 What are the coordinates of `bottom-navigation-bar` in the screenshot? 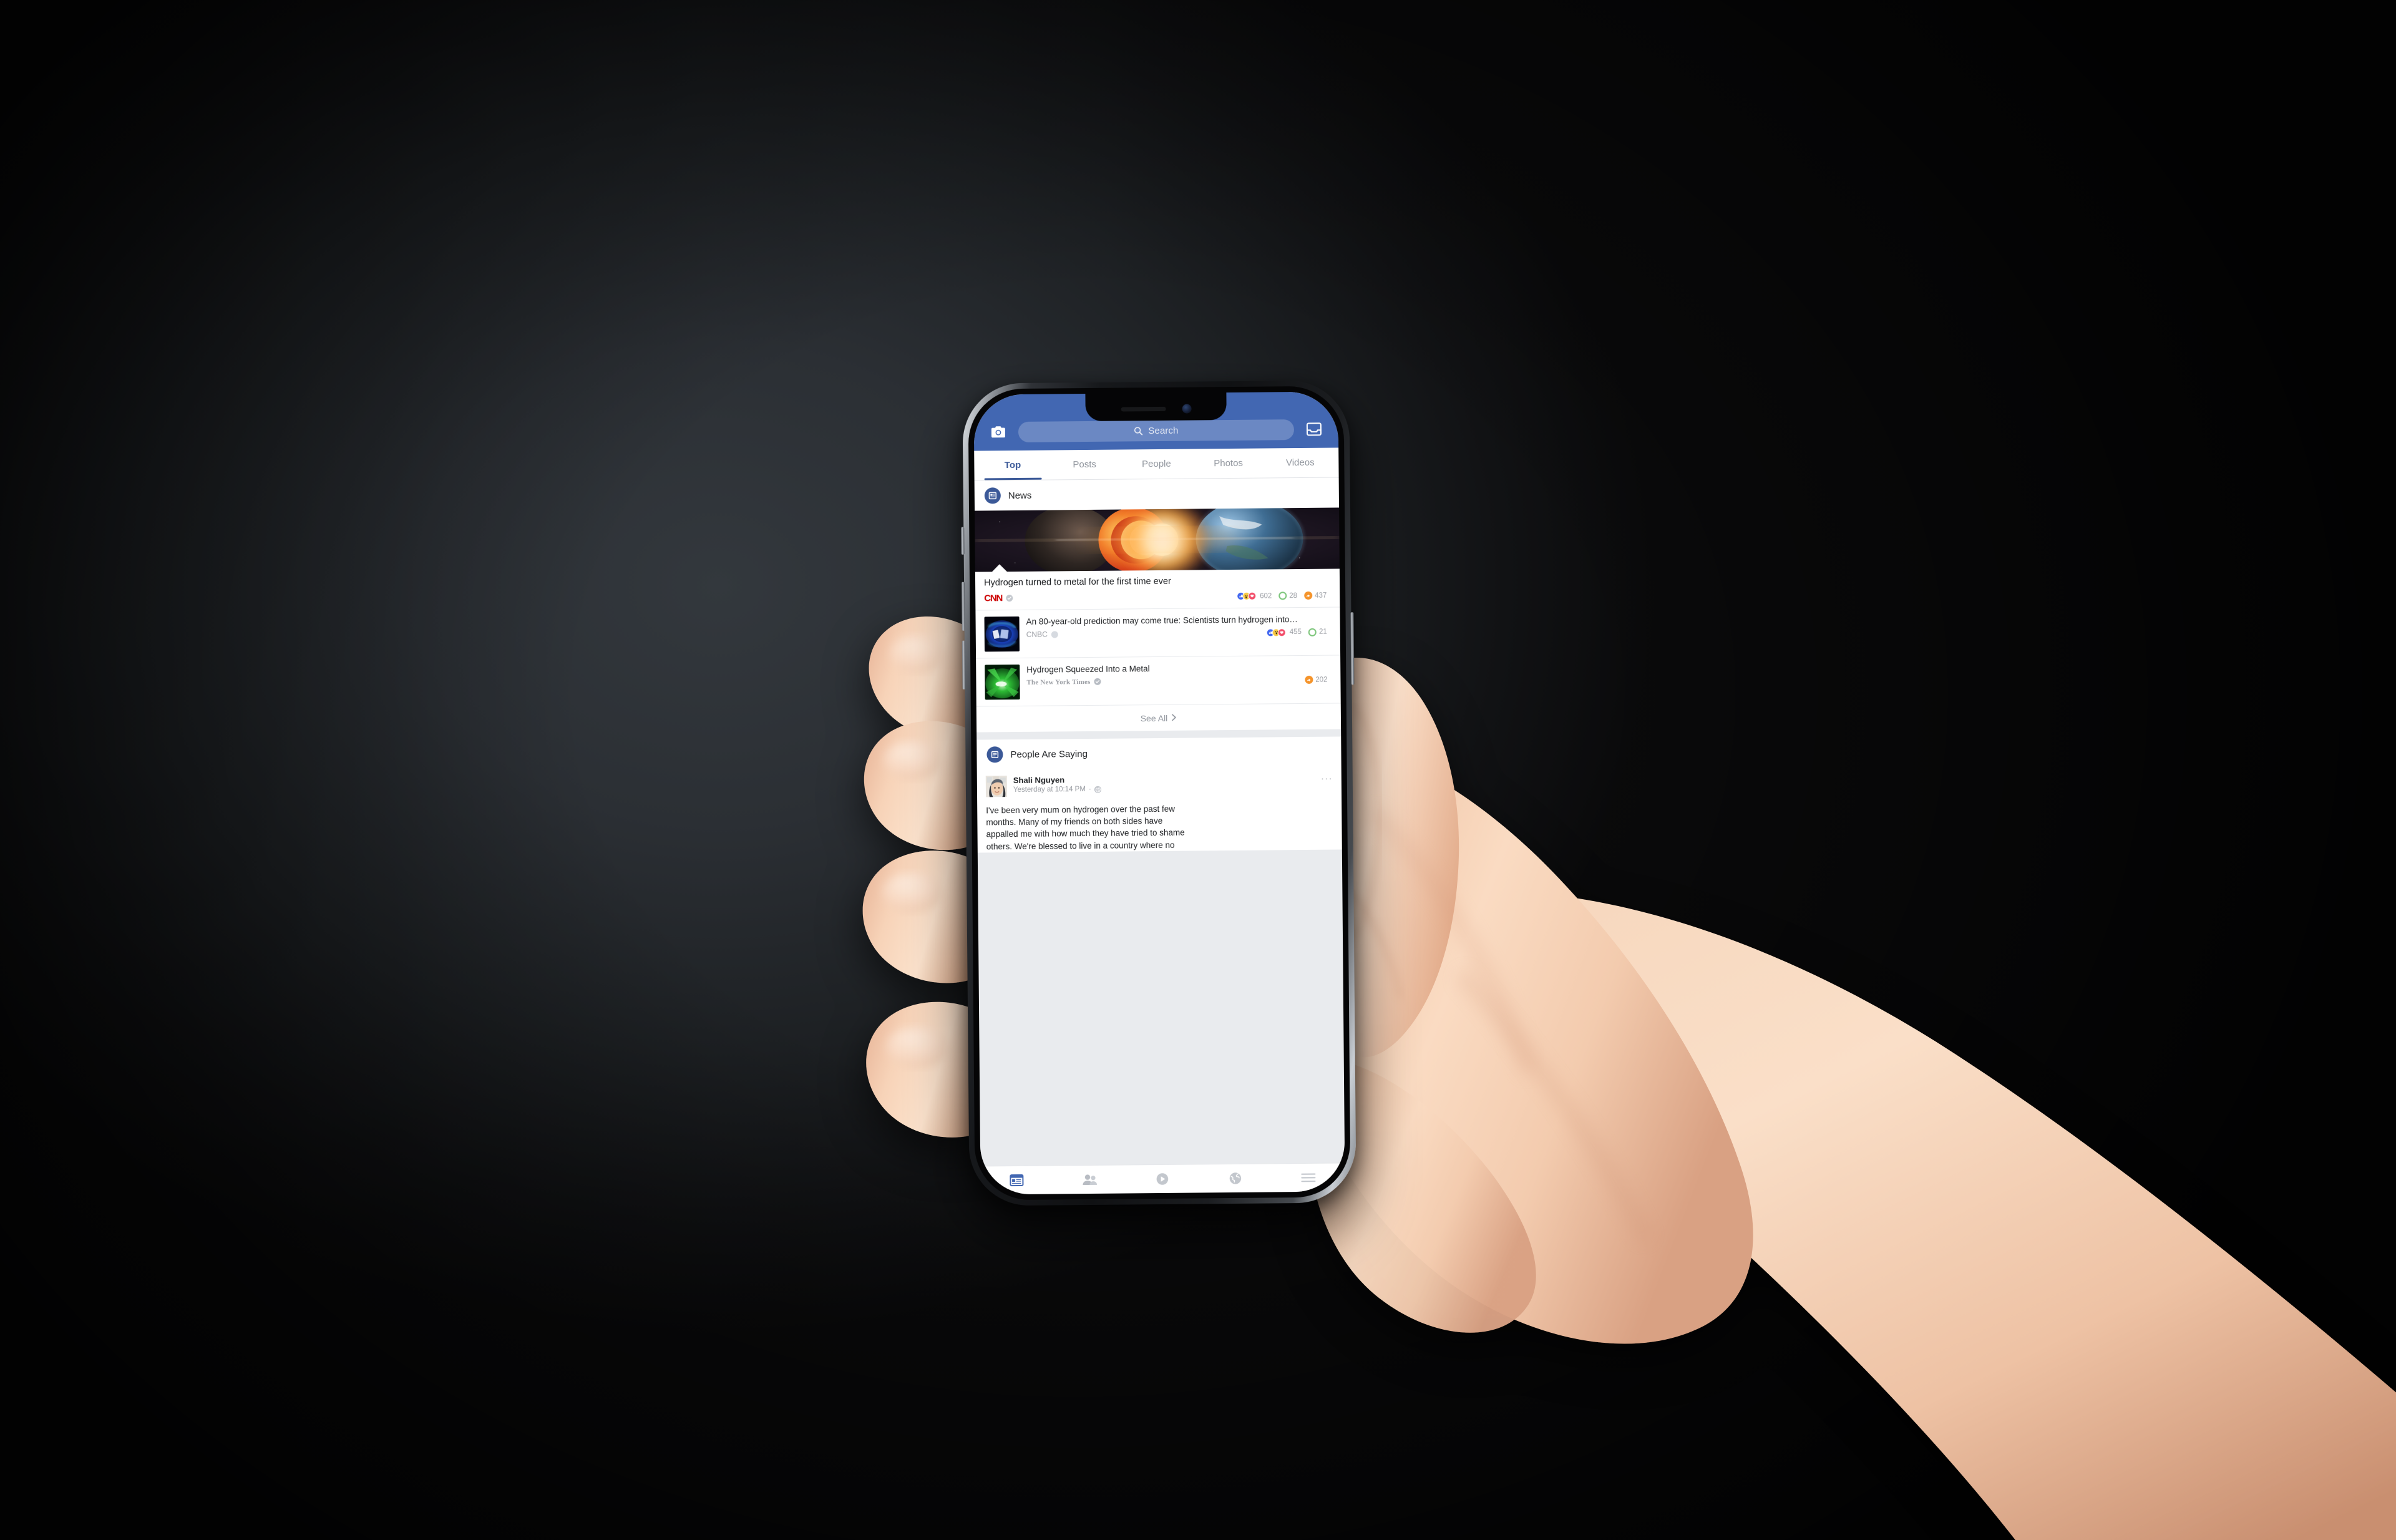 It's located at (1162, 1178).